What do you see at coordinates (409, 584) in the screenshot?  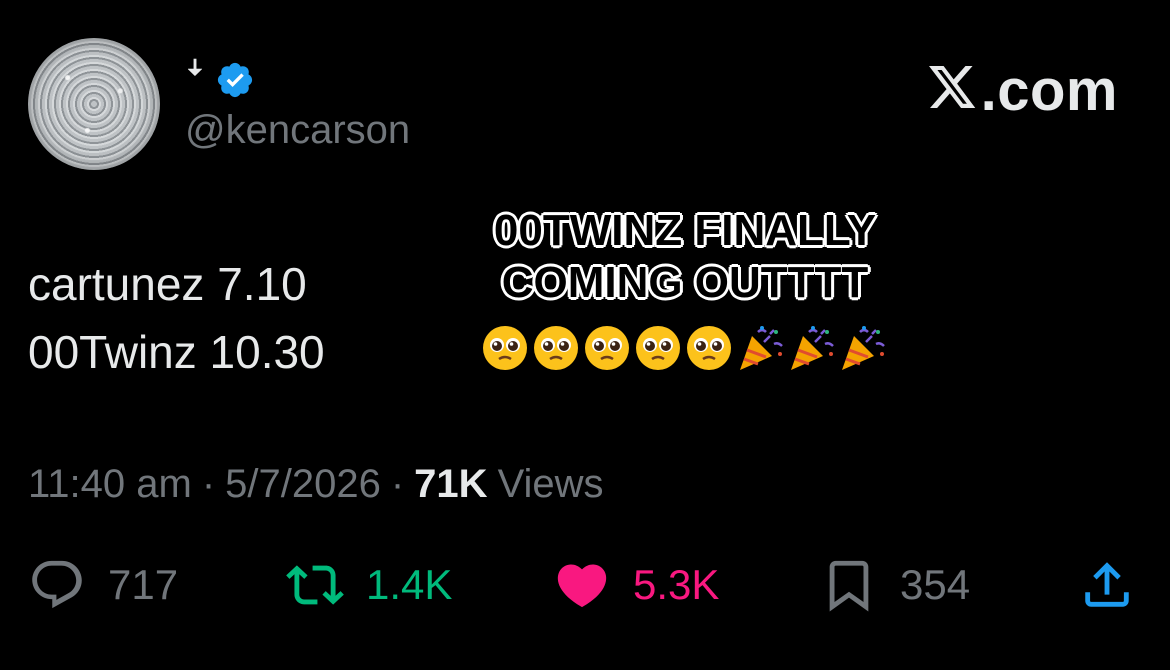 I see `repost-count: 1.4K` at bounding box center [409, 584].